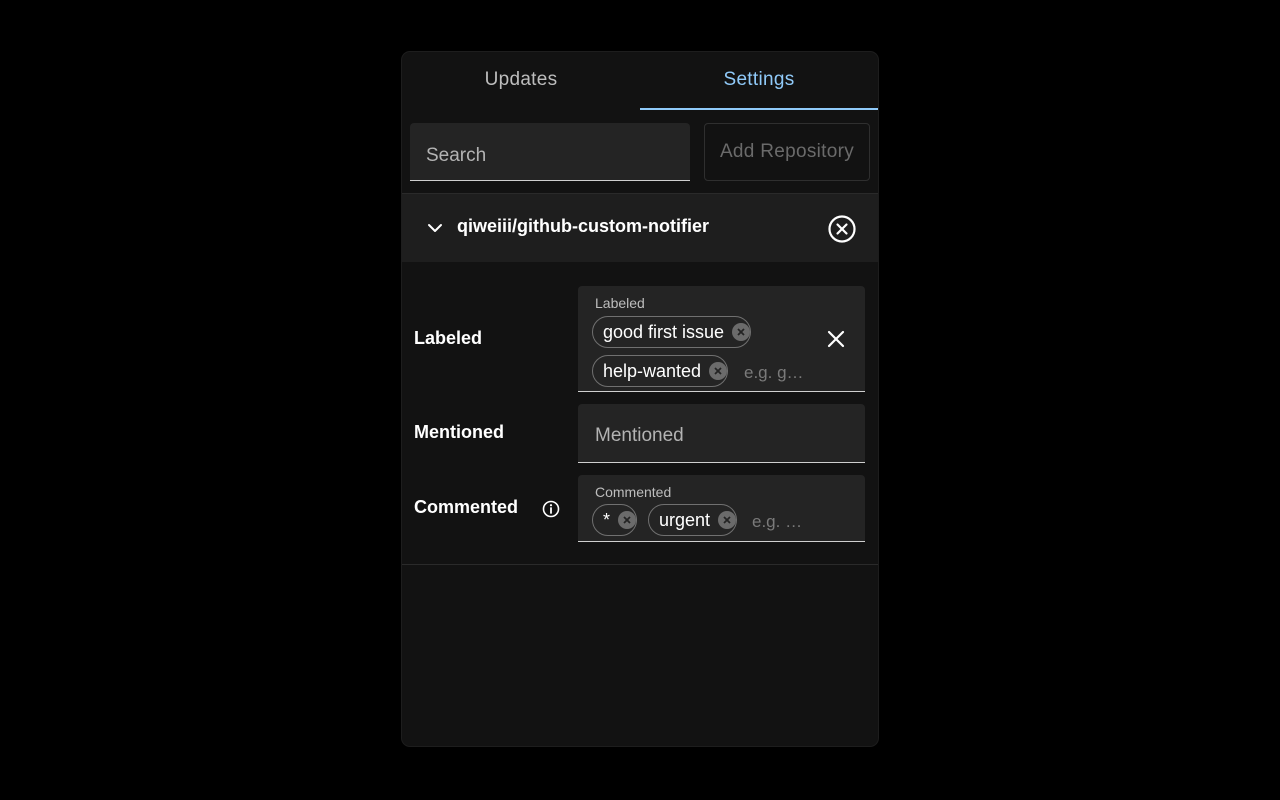 This screenshot has height=800, width=1280. I want to click on commented-label: Commented, so click(466, 507).